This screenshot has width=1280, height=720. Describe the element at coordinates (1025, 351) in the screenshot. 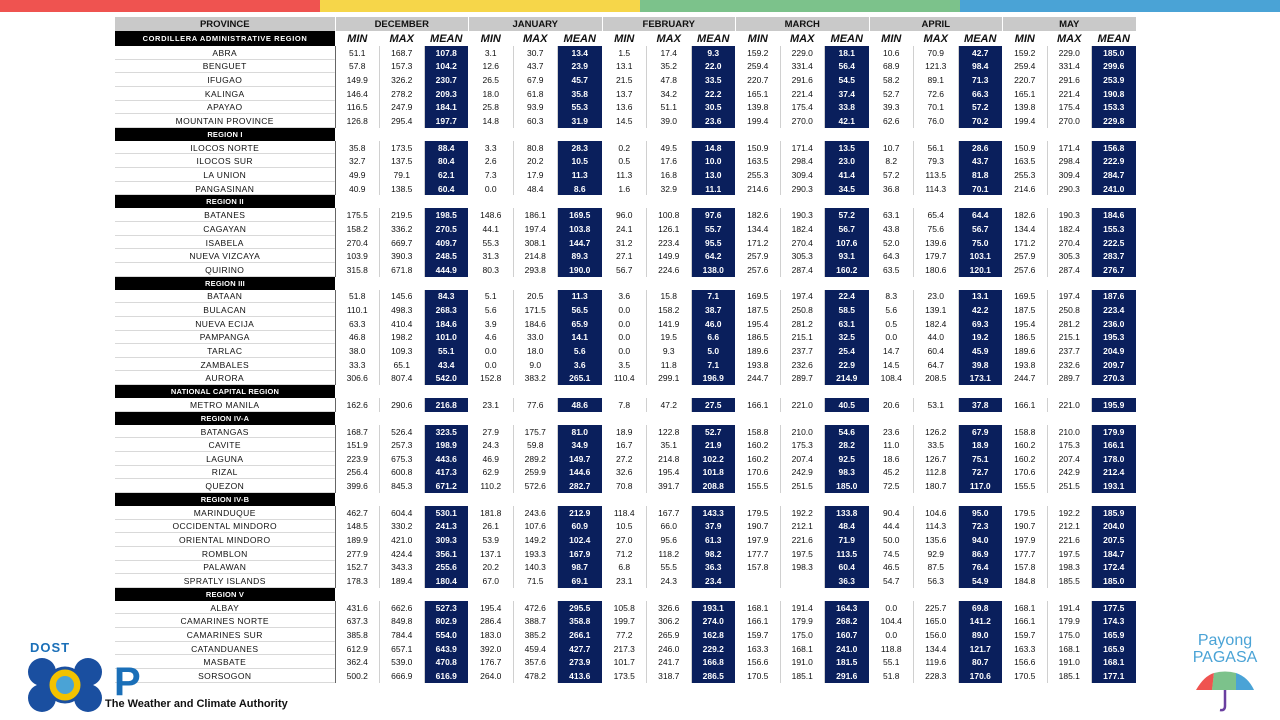

I see `cell-min: 189.6` at that location.